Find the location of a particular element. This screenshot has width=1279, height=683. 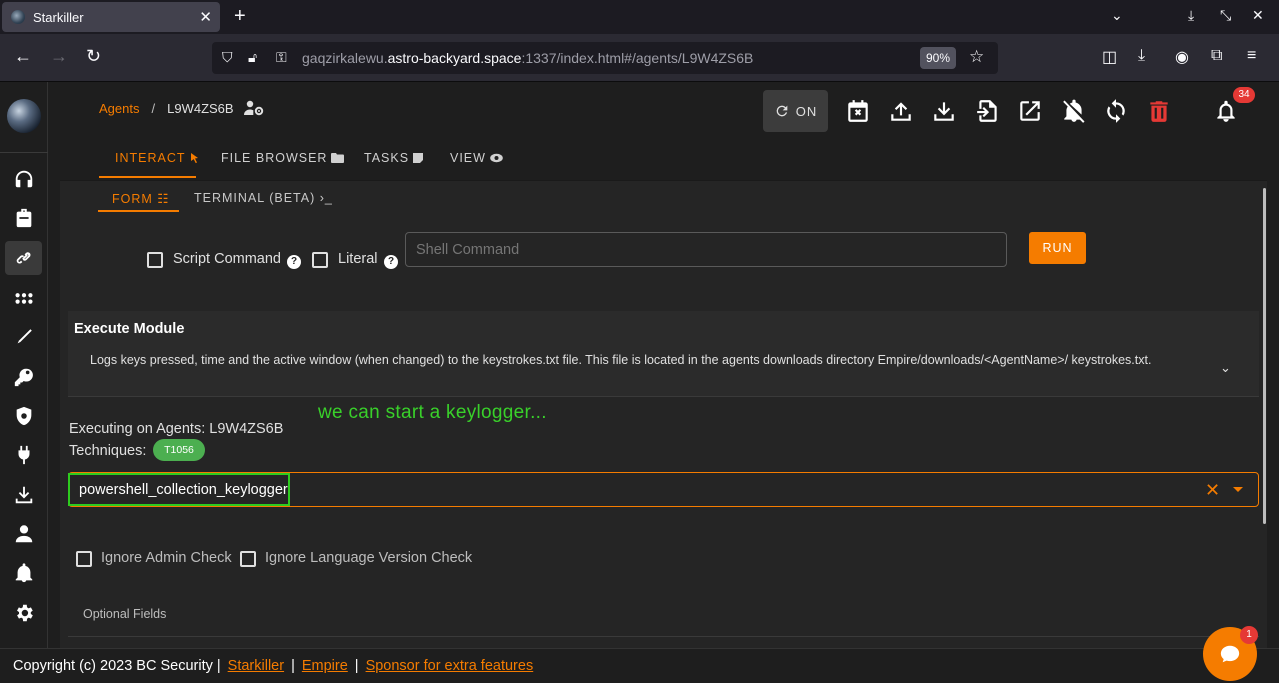

console-icon: ›_ is located at coordinates (326, 198).